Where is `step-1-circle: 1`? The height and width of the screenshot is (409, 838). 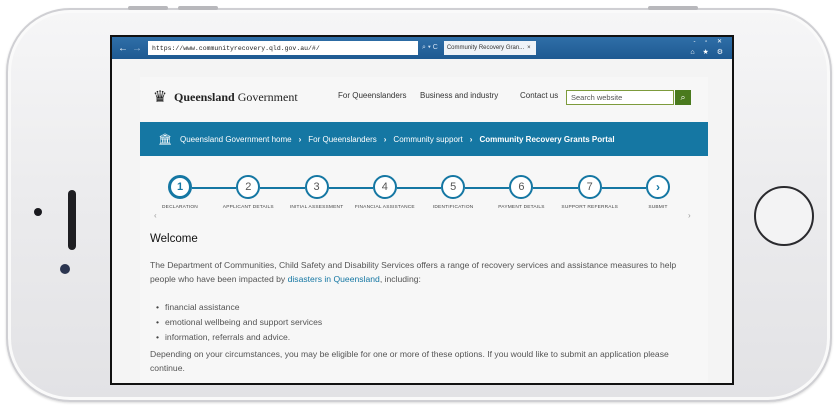 step-1-circle: 1 is located at coordinates (180, 187).